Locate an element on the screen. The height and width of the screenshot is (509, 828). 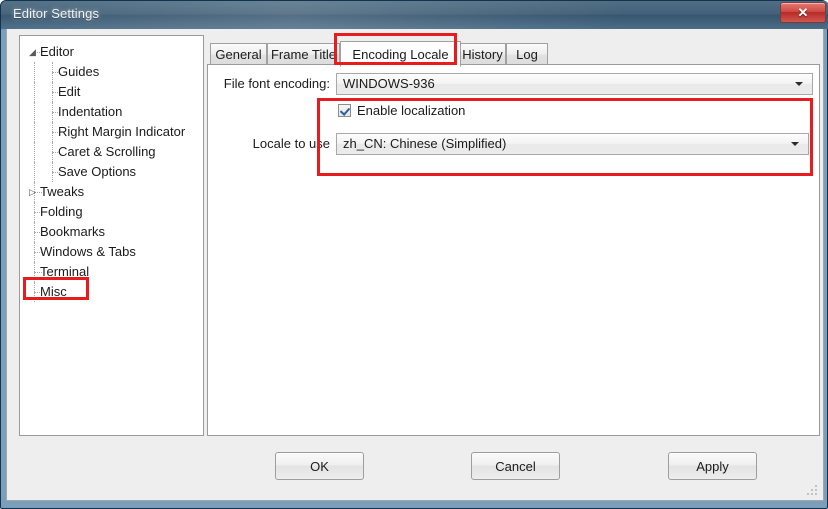
sidebar-item-caret-scrolling: Caret & Scrolling is located at coordinates (111, 152).